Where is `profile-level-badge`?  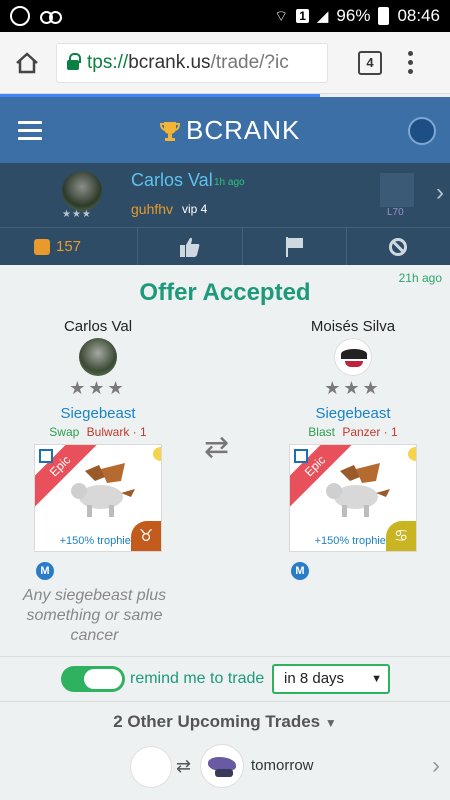
profile-level-badge is located at coordinates (397, 190).